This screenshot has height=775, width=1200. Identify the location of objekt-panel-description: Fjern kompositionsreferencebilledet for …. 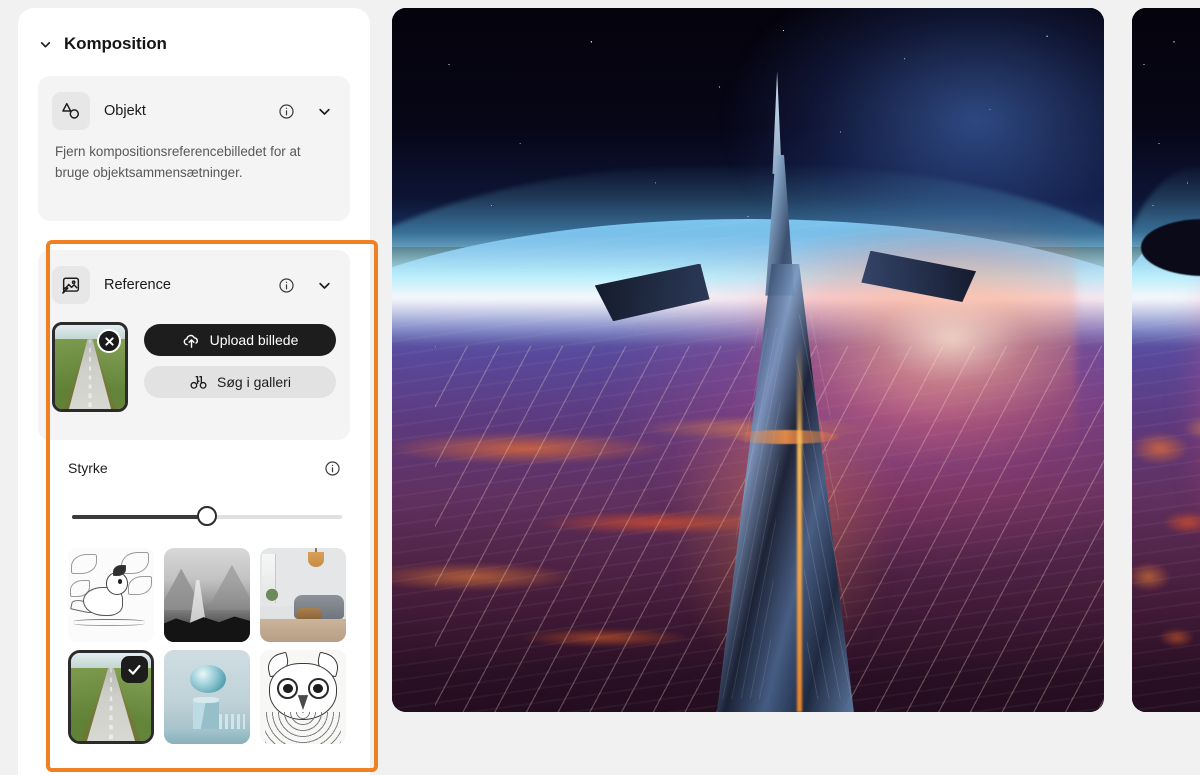
(178, 162).